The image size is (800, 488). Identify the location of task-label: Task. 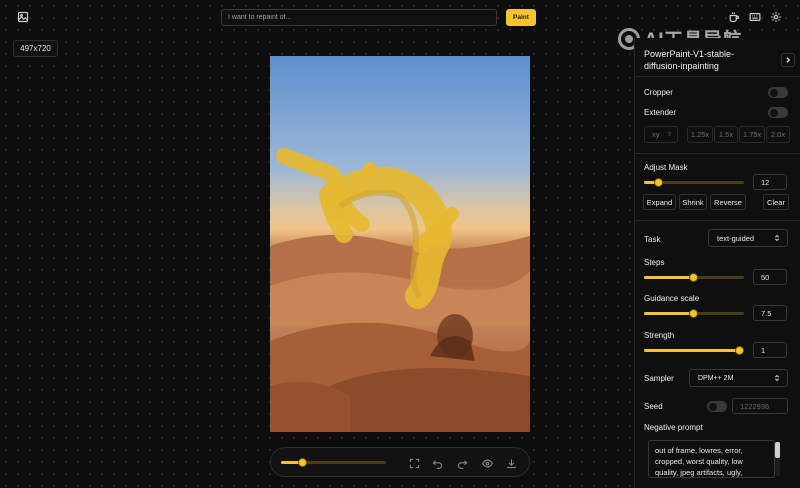
(652, 239).